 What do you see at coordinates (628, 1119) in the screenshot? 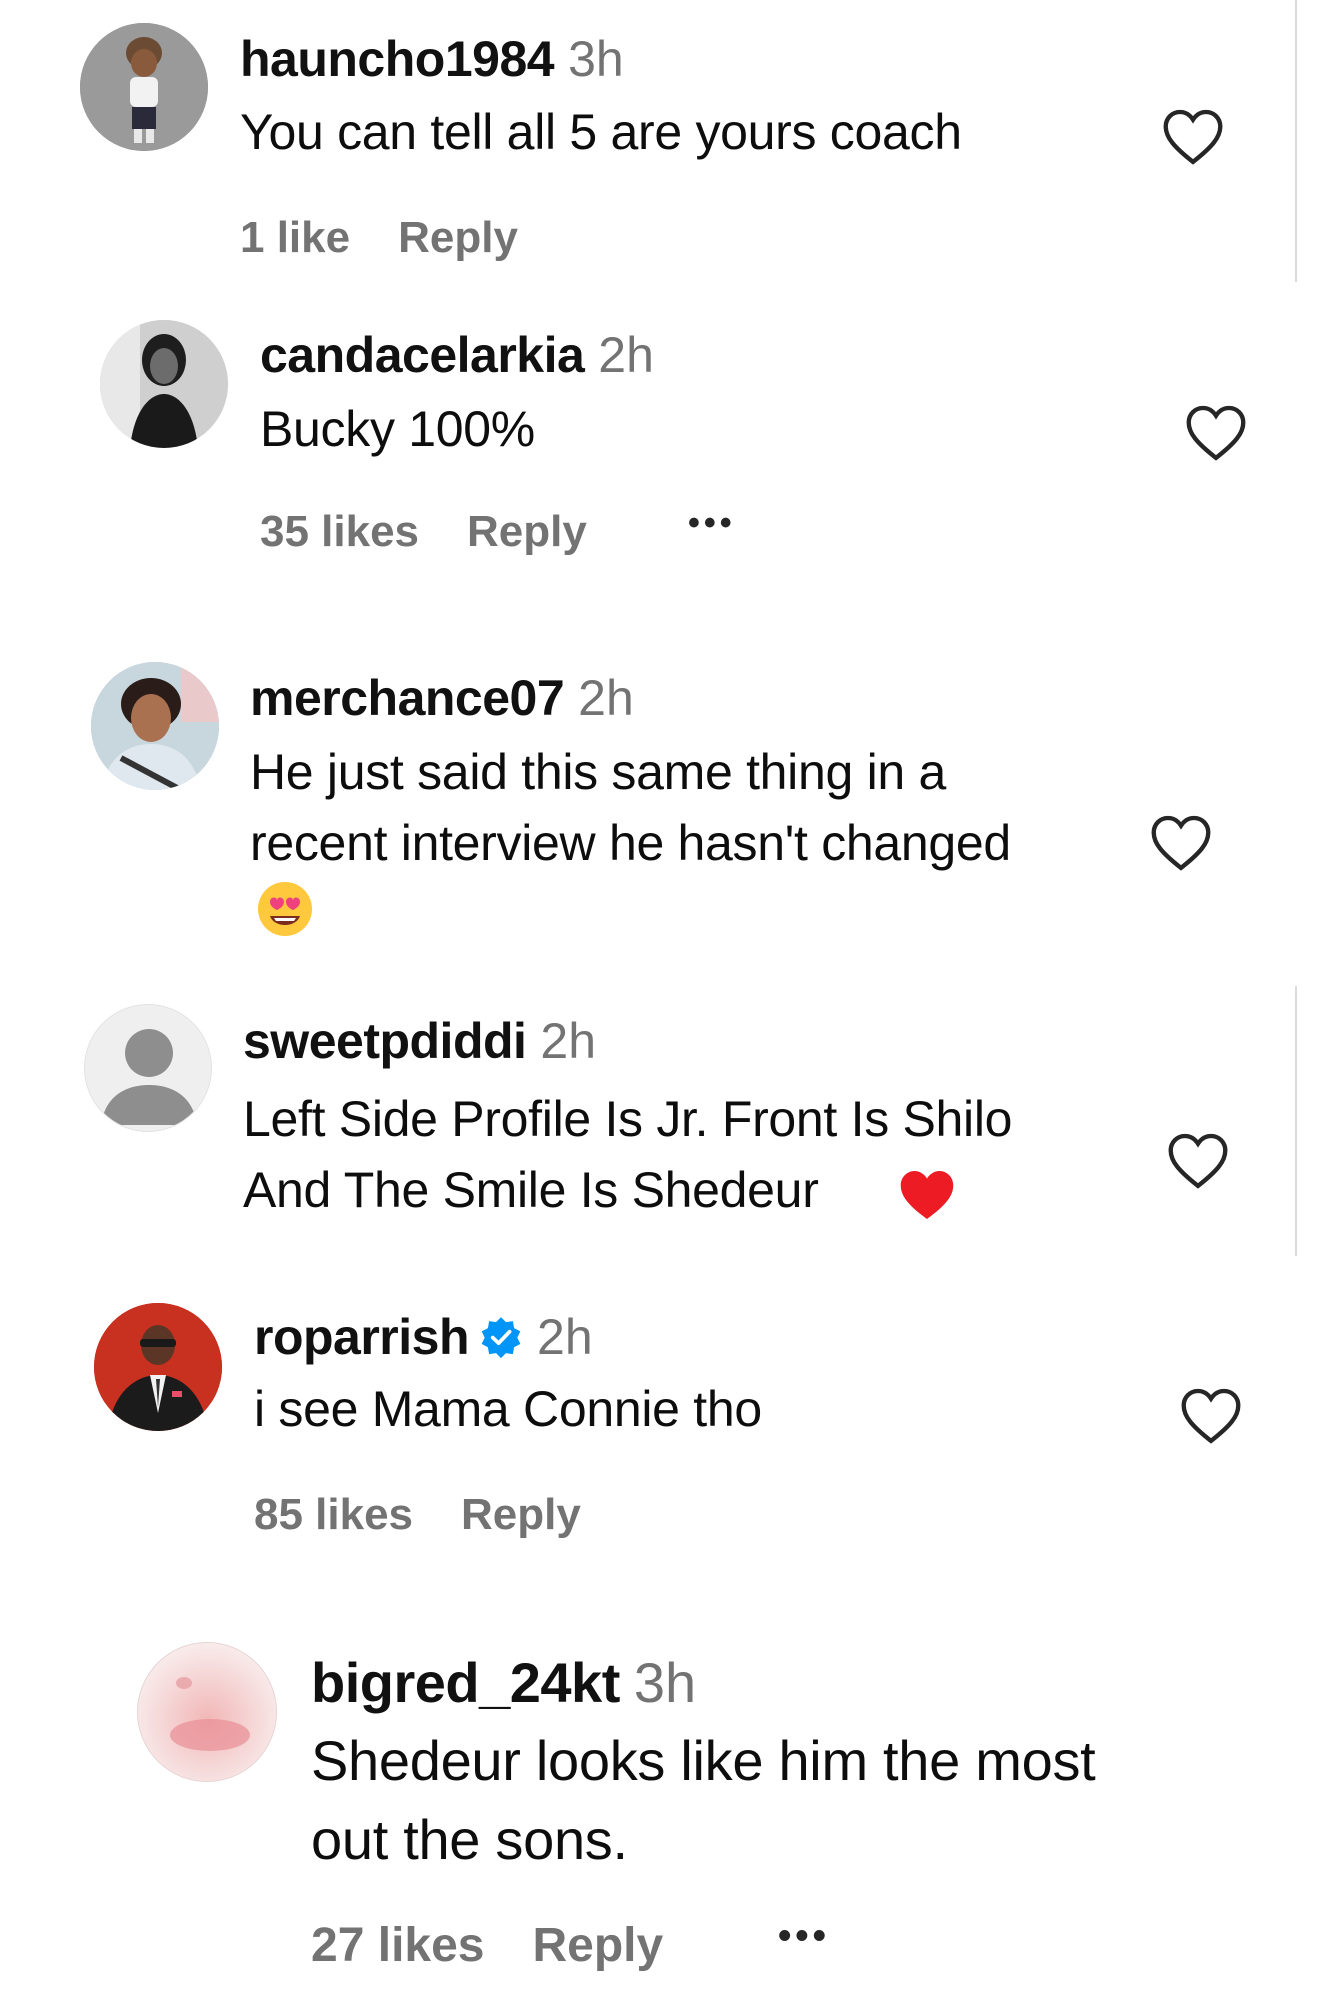
I see `comment-text-line: Left Side Profile Is Jr. Front Is Shilo` at bounding box center [628, 1119].